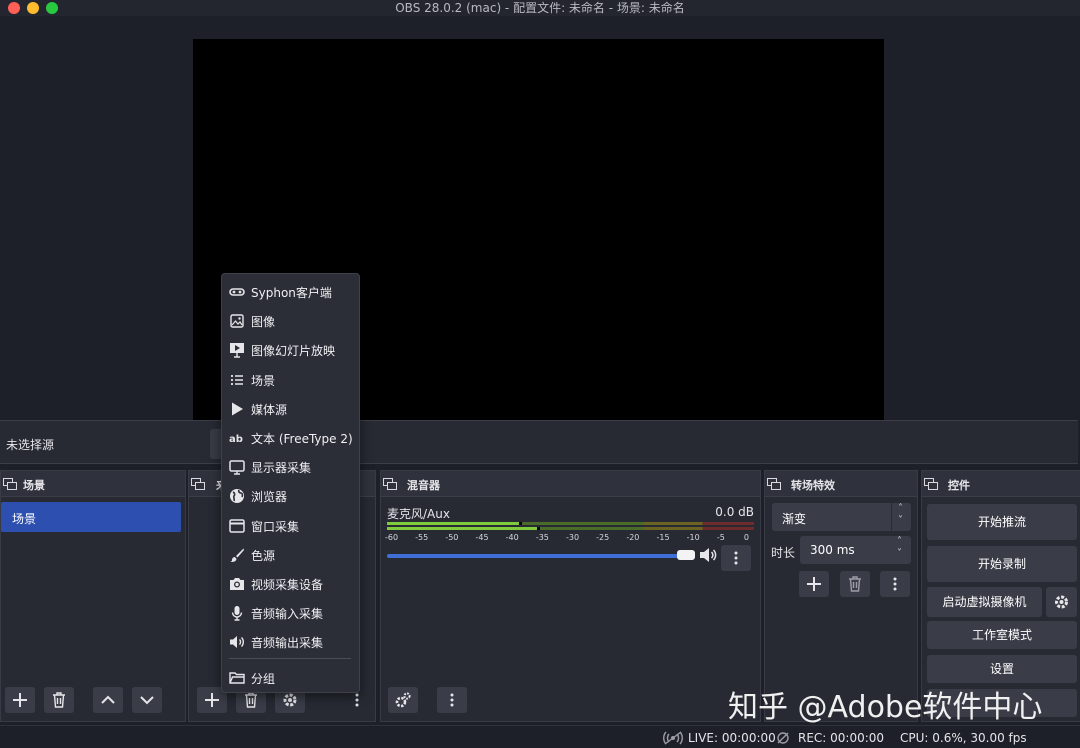 Image resolution: width=1080 pixels, height=748 pixels. What do you see at coordinates (452, 537) in the screenshot?
I see `meter-scale-label: -50` at bounding box center [452, 537].